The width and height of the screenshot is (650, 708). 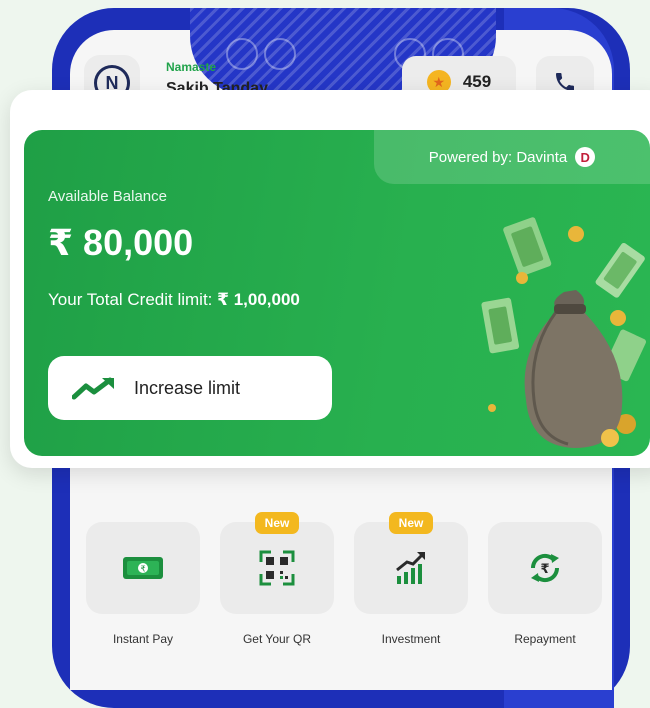 I want to click on quick-action-get-qr: Get Your QR, so click(x=277, y=584).